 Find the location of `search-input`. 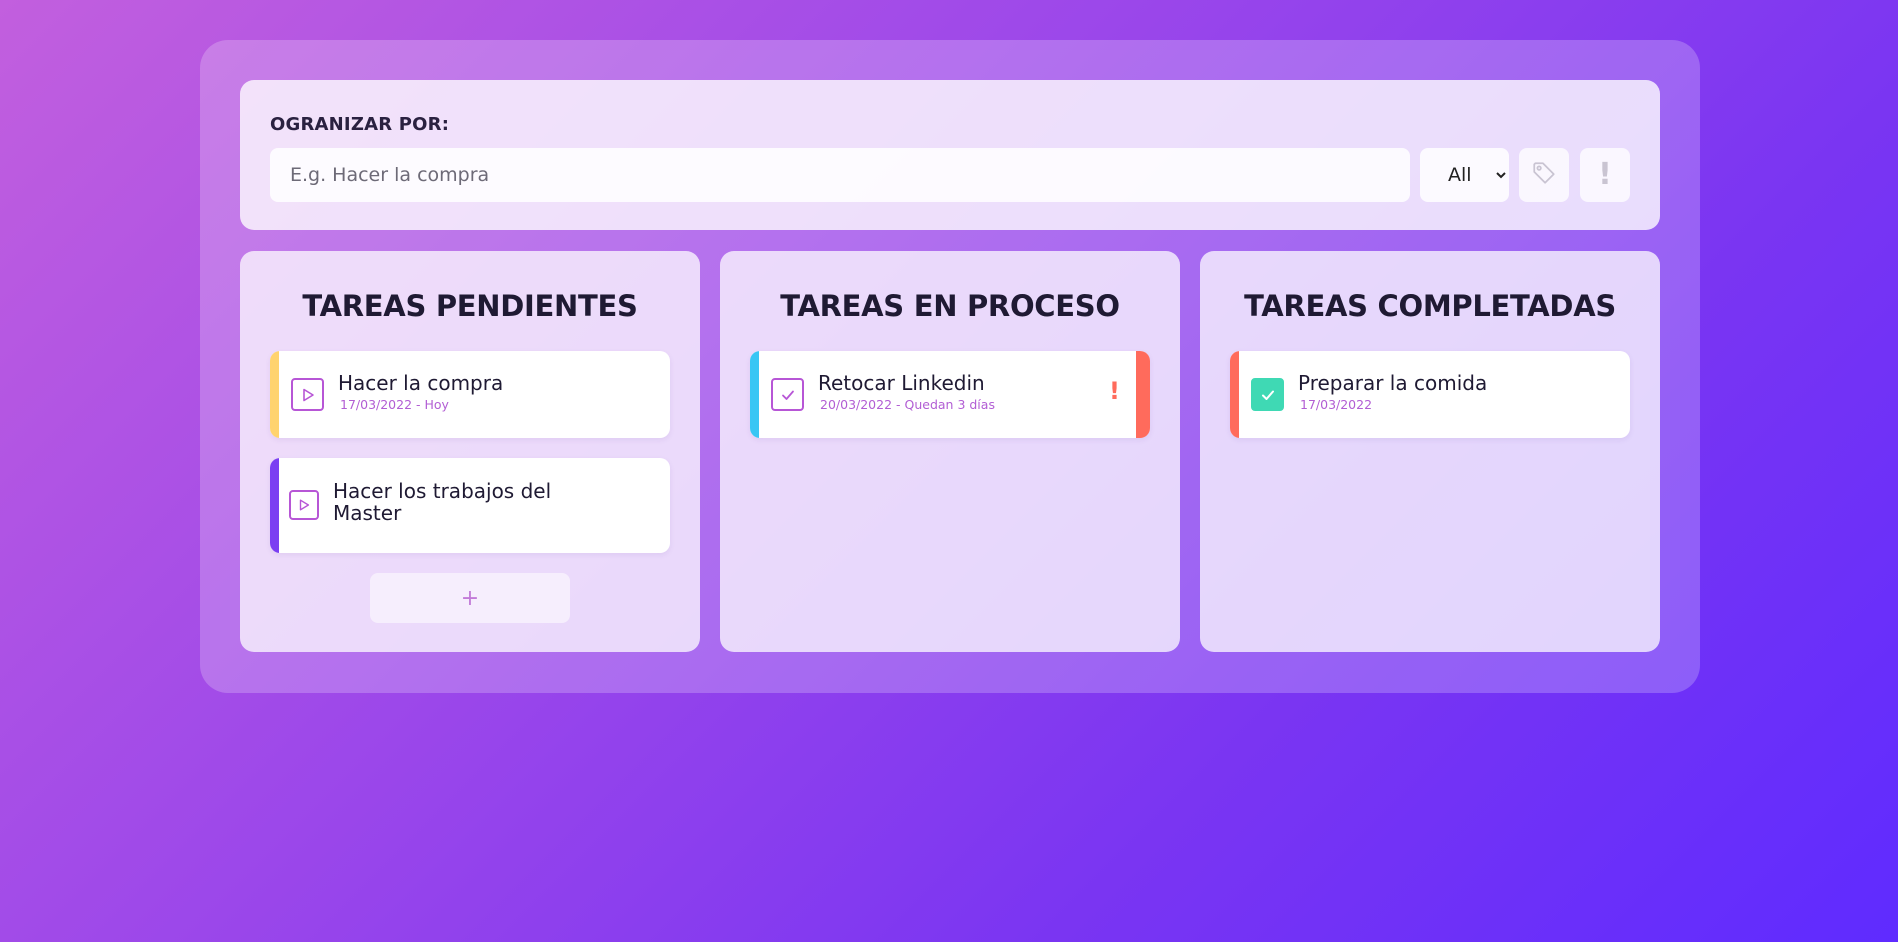

search-input is located at coordinates (840, 175).